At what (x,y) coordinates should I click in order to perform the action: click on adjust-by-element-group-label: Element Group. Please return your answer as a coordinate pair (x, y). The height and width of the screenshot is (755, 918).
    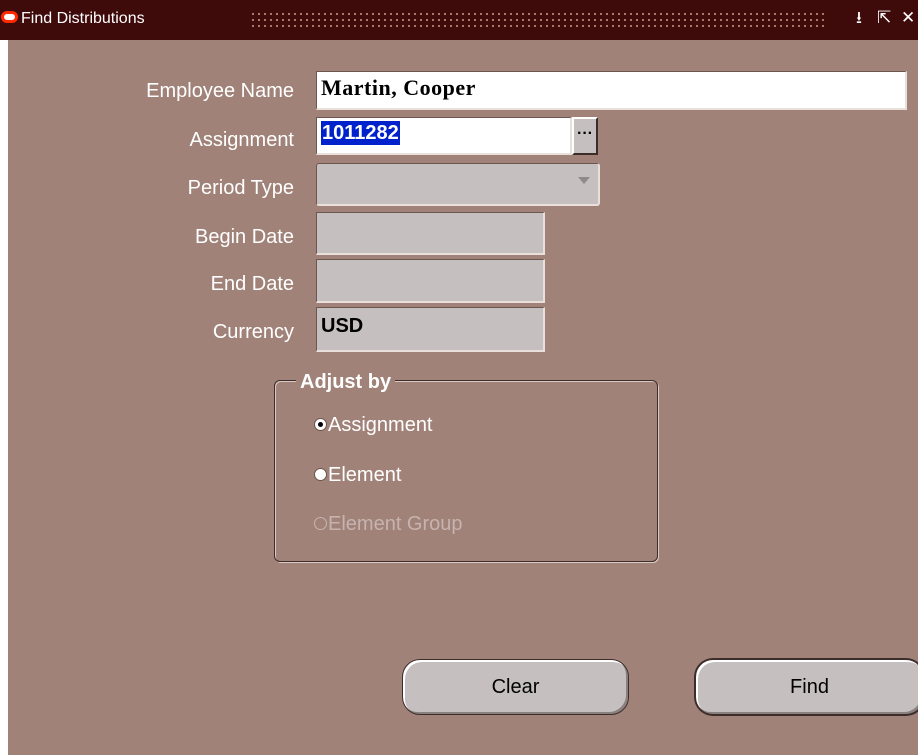
    Looking at the image, I should click on (395, 524).